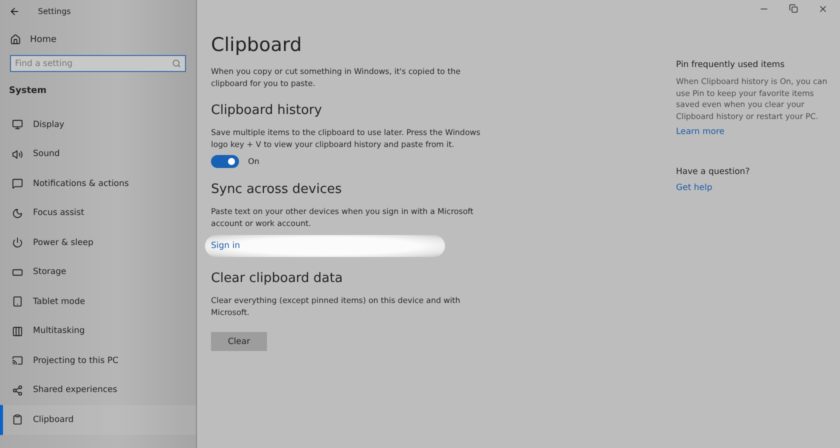  Describe the element at coordinates (254, 161) in the screenshot. I see `toggle-label: On` at that location.